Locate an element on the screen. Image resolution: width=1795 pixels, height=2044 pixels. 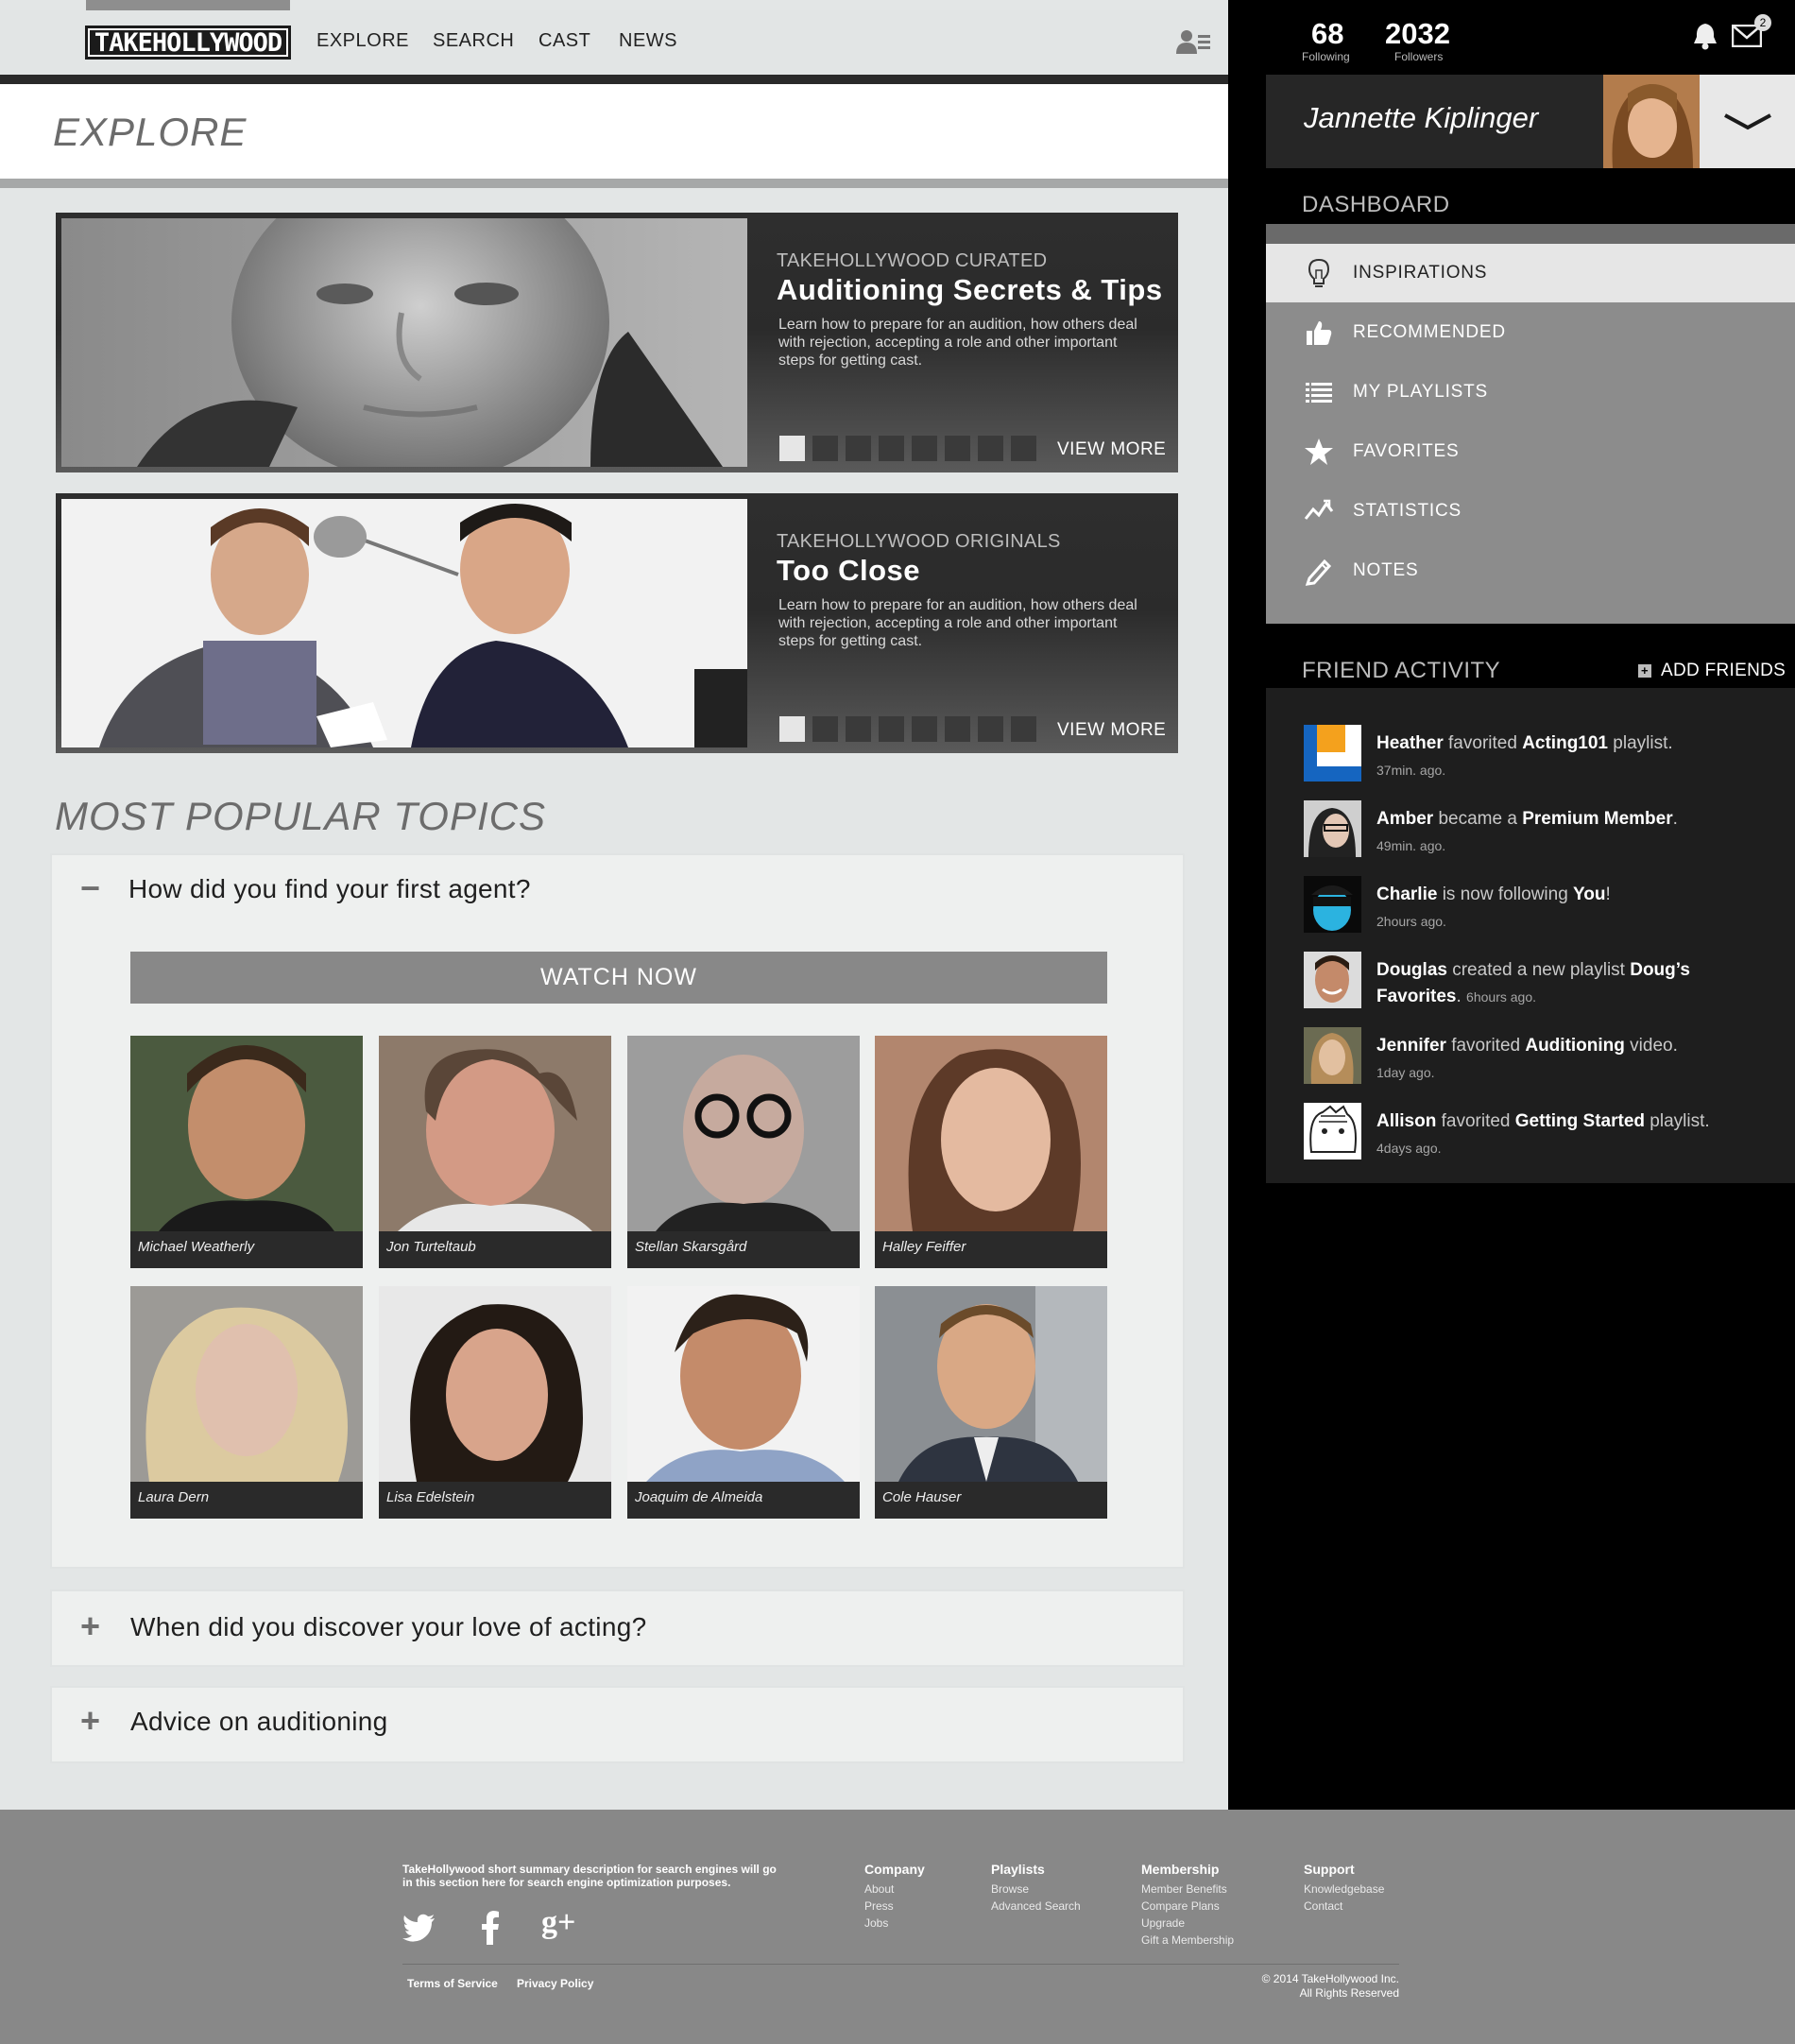
footer-divider is located at coordinates (900, 1964).